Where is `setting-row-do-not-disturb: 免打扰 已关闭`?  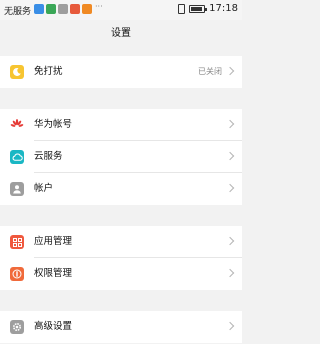 setting-row-do-not-disturb: 免打扰 已关闭 is located at coordinates (121, 72).